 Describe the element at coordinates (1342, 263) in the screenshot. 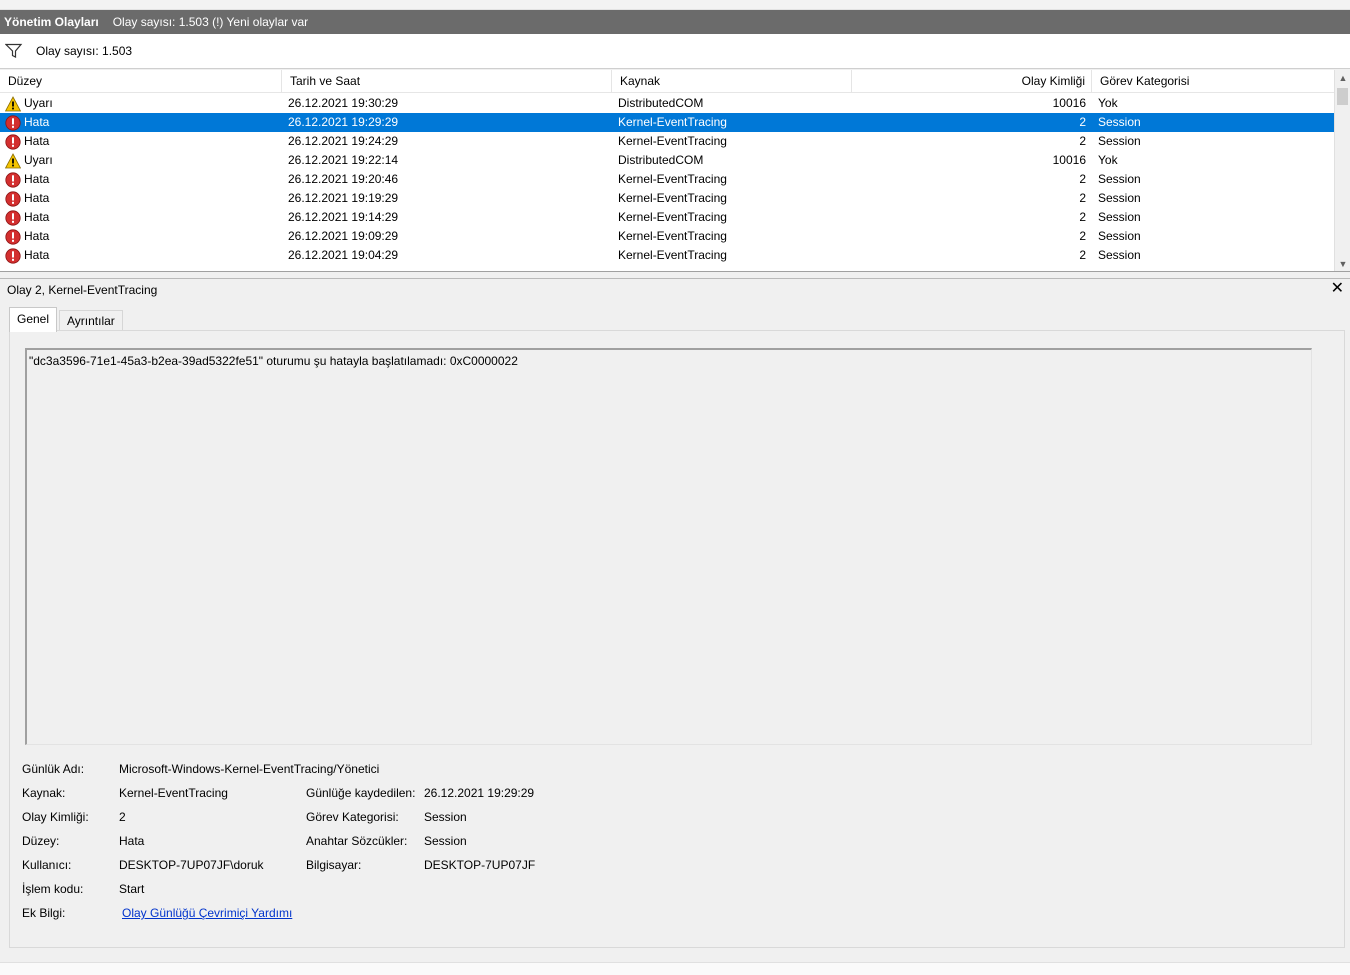

I see `scroll-down-arrow-icon: ▼` at that location.